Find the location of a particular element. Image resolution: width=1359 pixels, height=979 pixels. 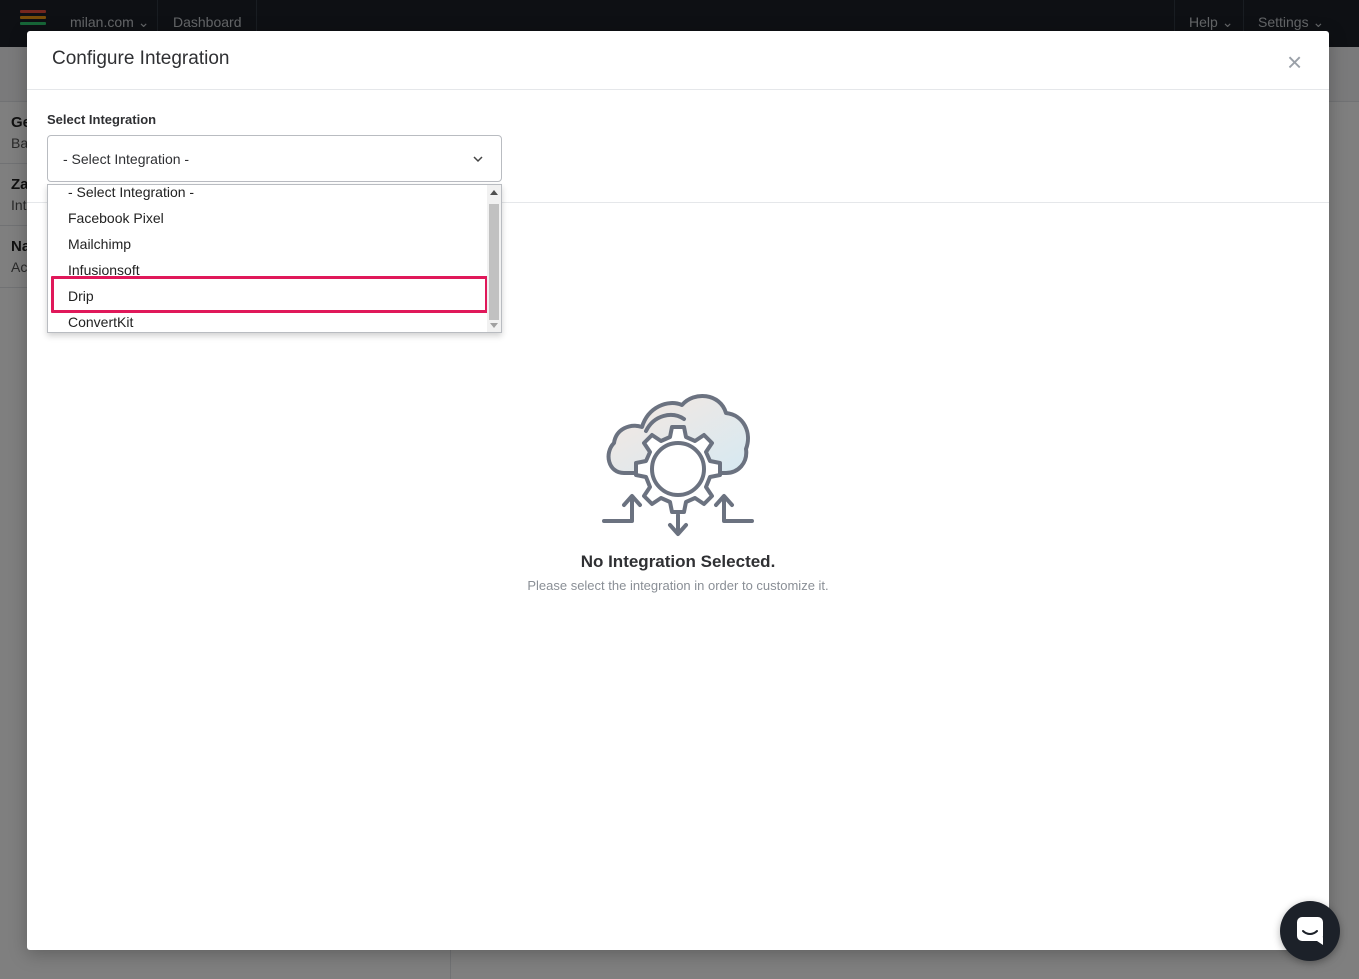

chat-icon is located at coordinates (1310, 931).